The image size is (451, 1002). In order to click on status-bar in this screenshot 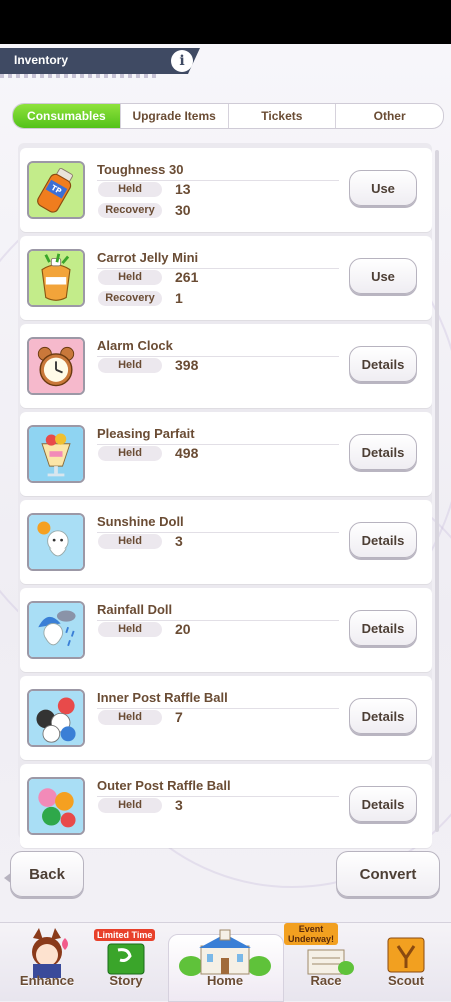, I will do `click(225, 22)`.